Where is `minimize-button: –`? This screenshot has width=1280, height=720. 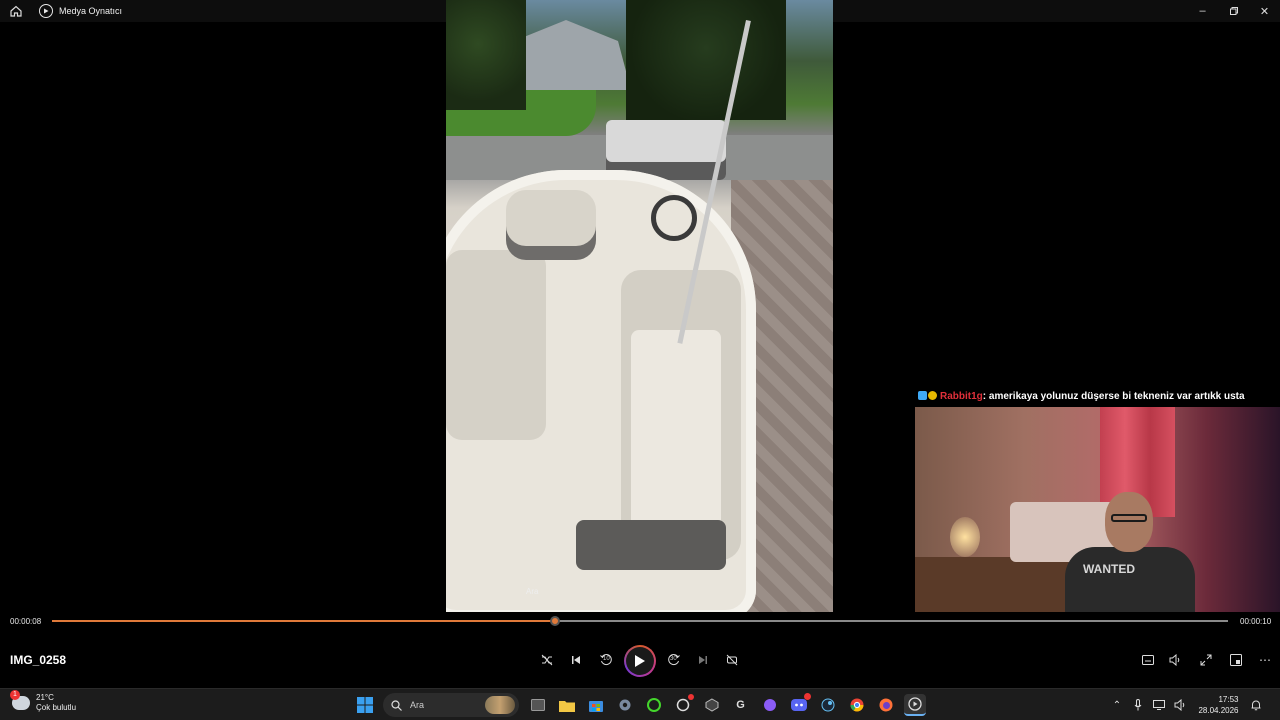 minimize-button: – is located at coordinates (1202, 11).